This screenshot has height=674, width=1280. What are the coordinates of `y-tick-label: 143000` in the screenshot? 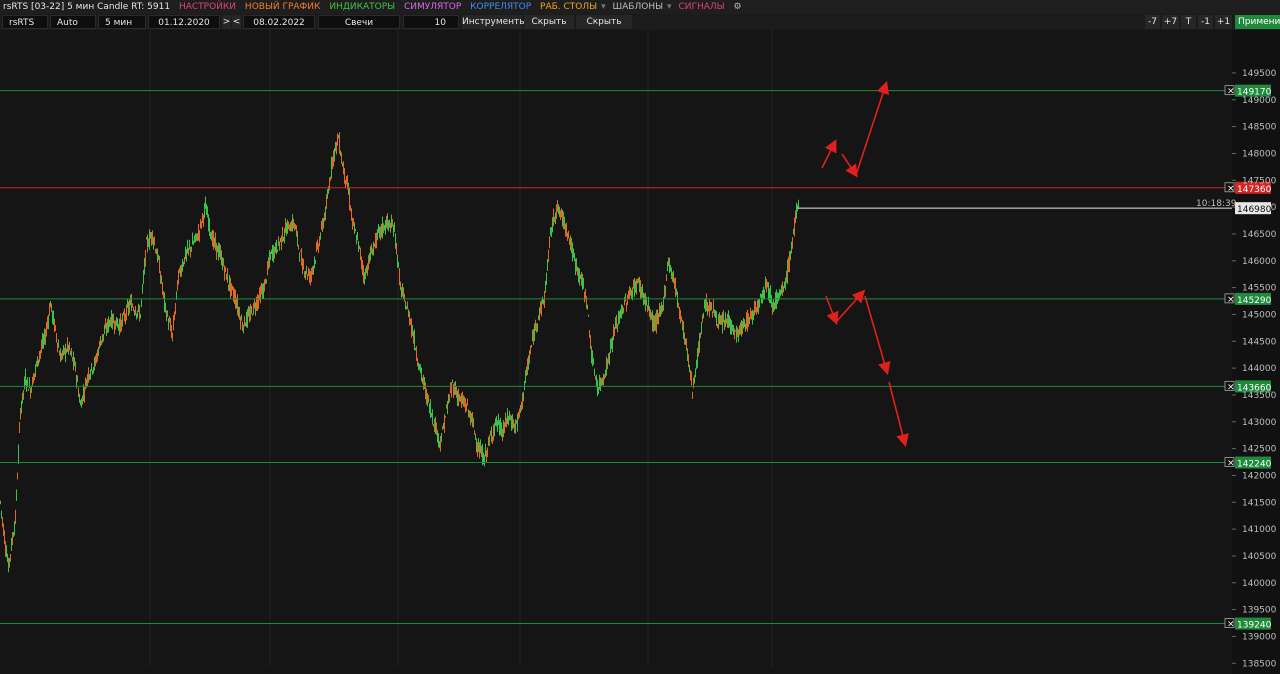 It's located at (1259, 423).